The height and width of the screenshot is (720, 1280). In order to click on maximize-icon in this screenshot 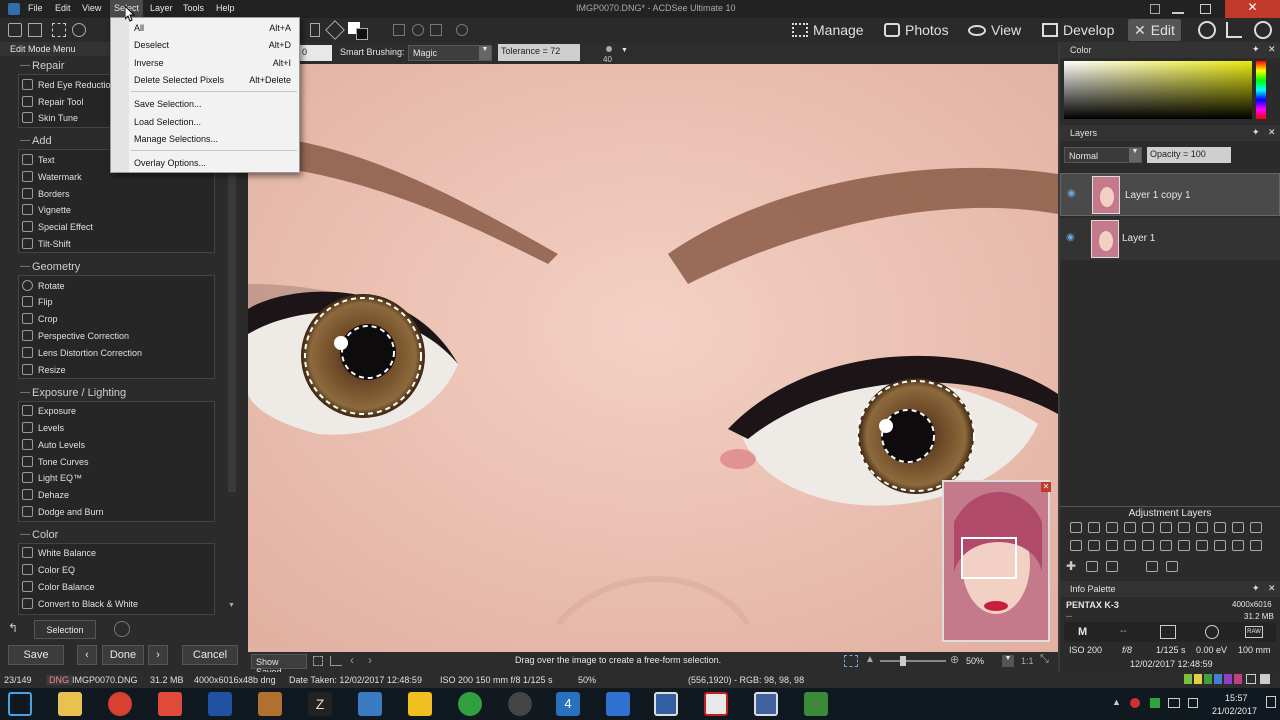, I will do `click(1205, 9)`.